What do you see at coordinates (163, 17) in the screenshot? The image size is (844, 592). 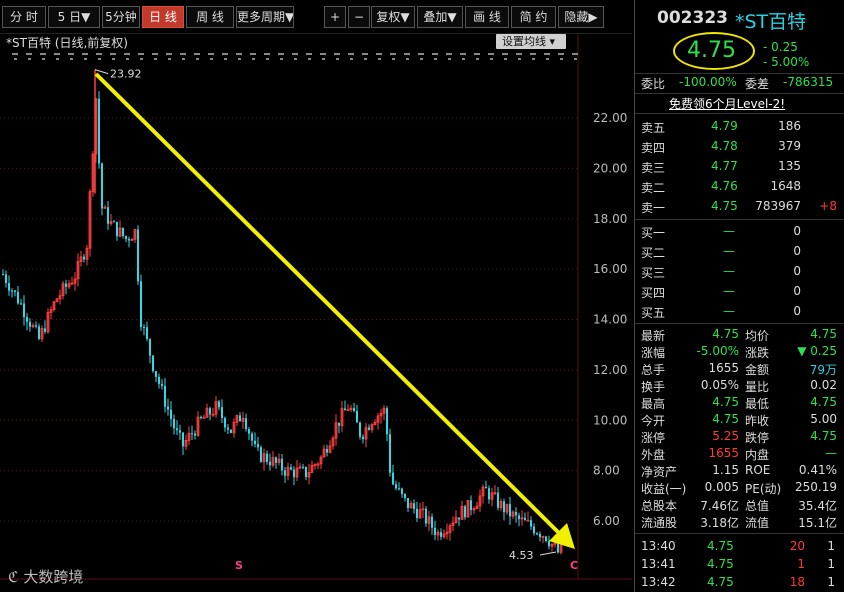 I see `toolbar-button-daily: 日 线` at bounding box center [163, 17].